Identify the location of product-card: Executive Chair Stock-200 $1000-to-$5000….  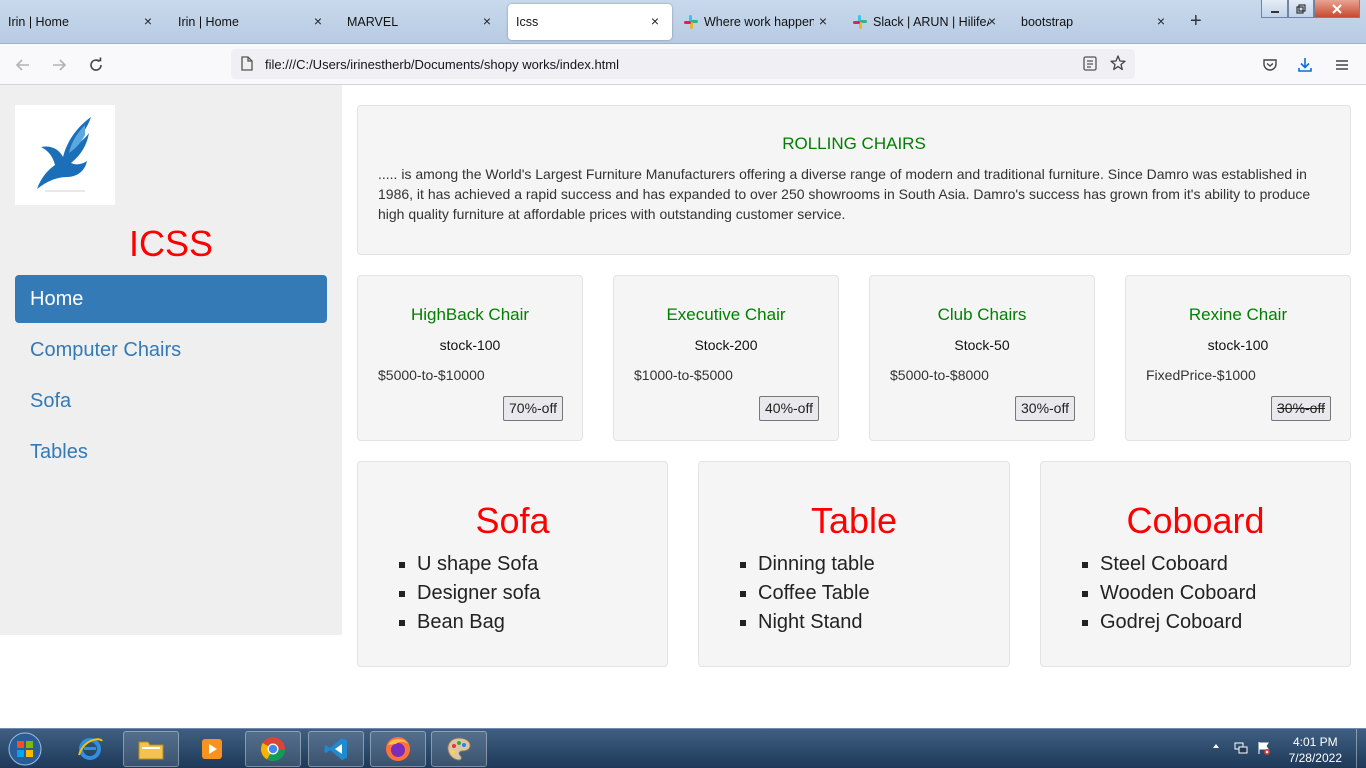
(726, 358).